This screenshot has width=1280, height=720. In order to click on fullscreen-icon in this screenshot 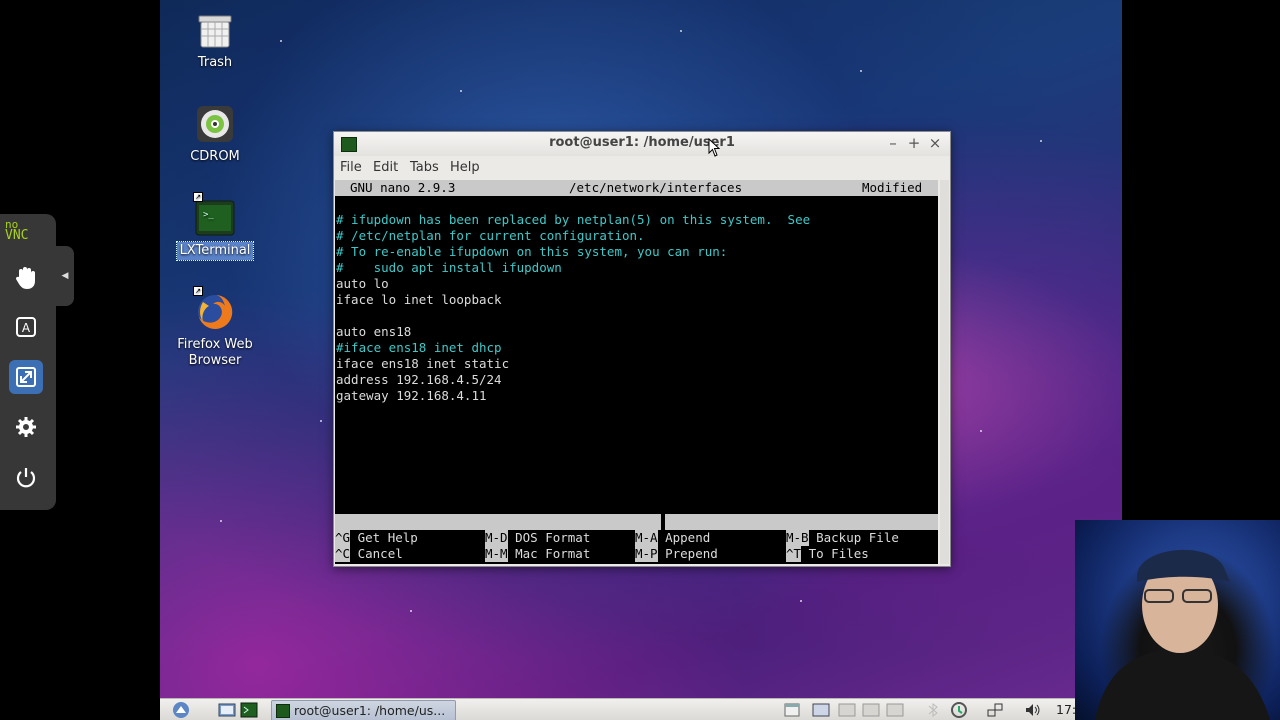, I will do `click(26, 377)`.